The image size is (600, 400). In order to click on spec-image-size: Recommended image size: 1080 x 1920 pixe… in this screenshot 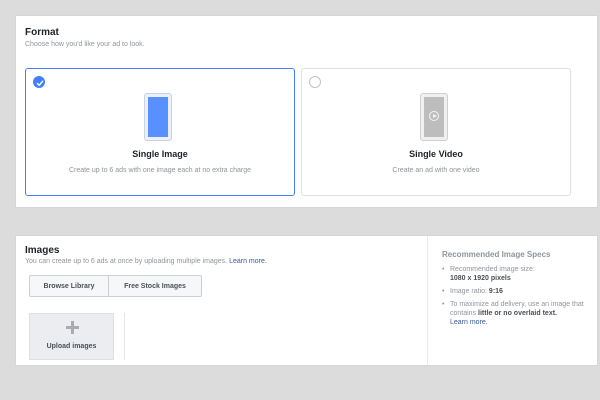, I will do `click(517, 274)`.